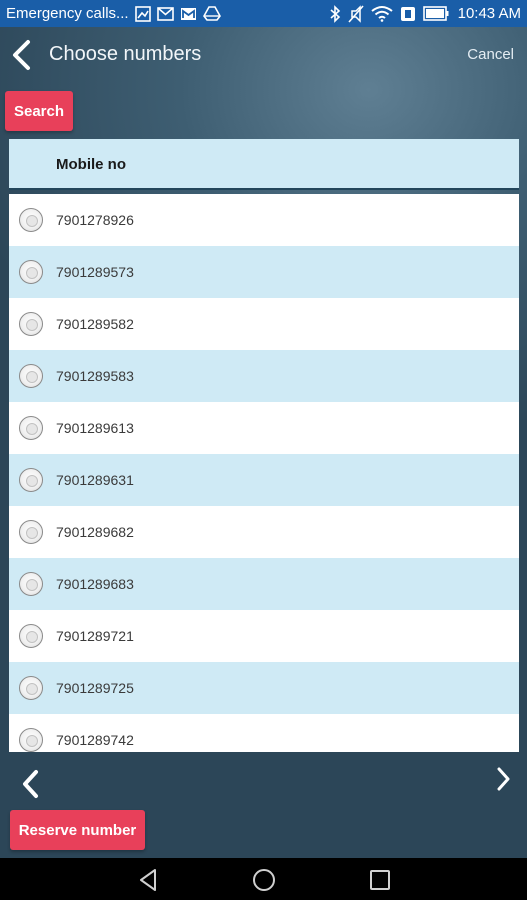 The image size is (527, 900). Describe the element at coordinates (91, 164) in the screenshot. I see `column-header-mobile-no: Mobile no` at that location.